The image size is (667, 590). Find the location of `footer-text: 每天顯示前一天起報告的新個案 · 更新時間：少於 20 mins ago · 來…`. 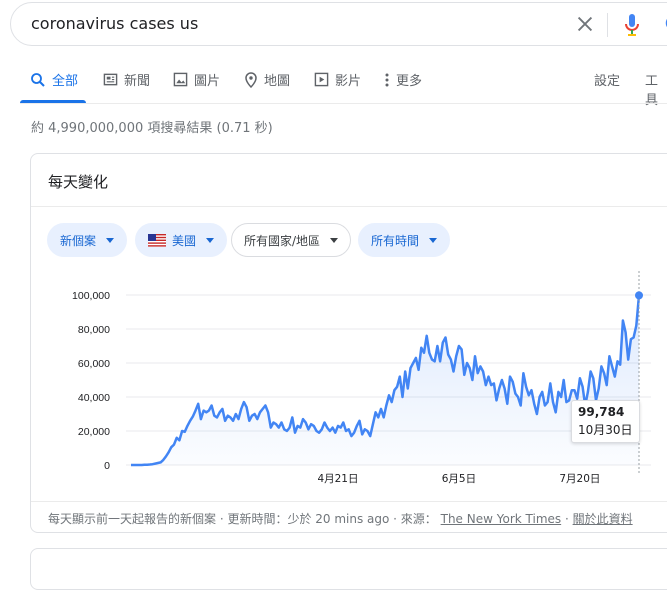

footer-text: 每天顯示前一天起報告的新個案 · 更新時間：少於 20 mins ago · 來… is located at coordinates (242, 519).